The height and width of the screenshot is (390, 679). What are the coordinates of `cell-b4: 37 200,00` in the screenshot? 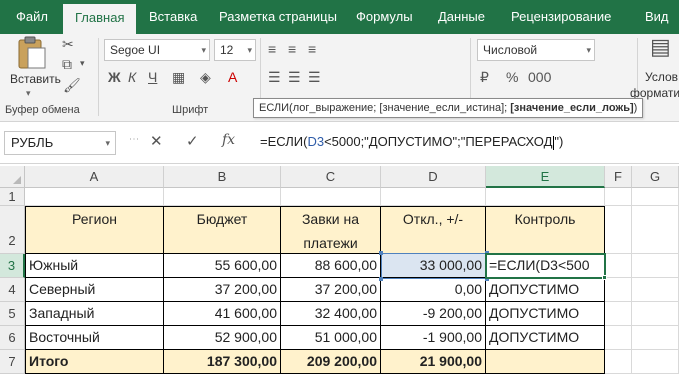 It's located at (222, 290).